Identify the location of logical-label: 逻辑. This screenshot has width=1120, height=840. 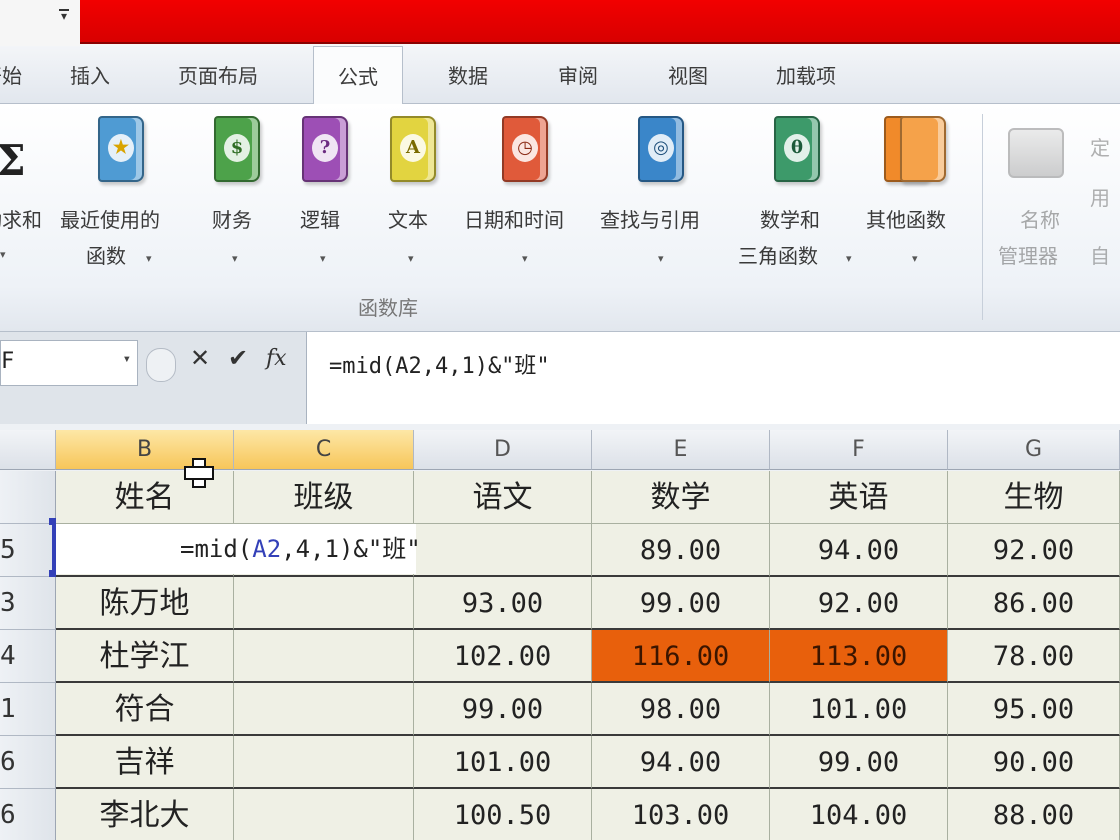
(320, 220).